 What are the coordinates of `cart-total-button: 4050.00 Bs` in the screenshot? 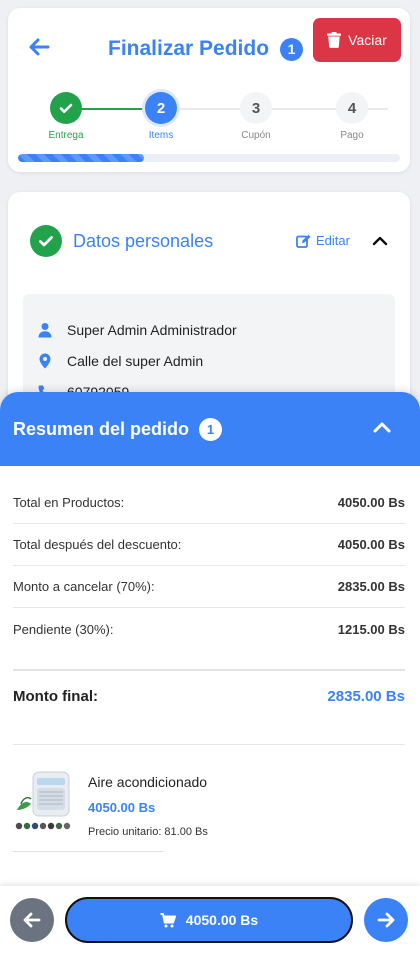 It's located at (209, 920).